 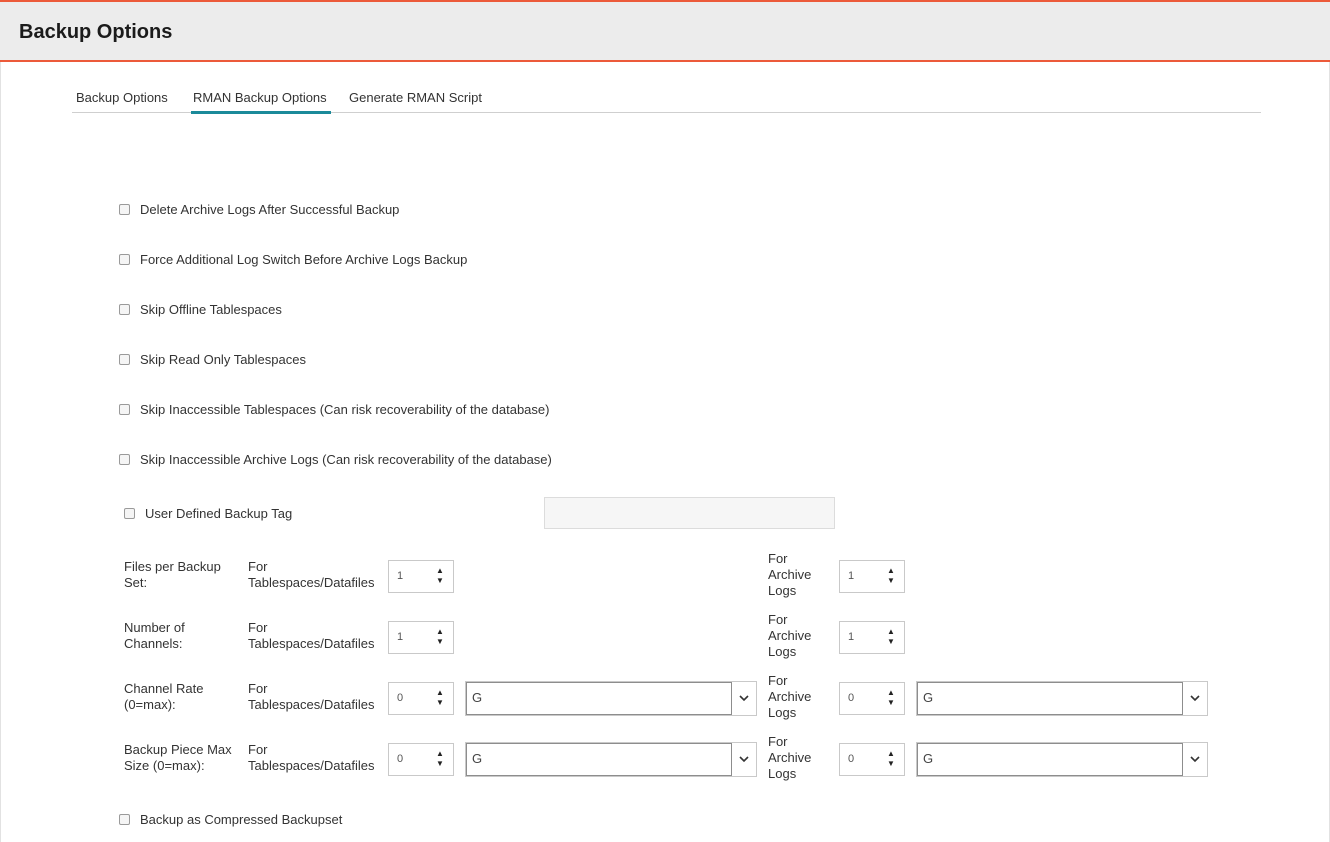 I want to click on user-defined-tag-option: User Defined Backup Tag, so click(x=208, y=513).